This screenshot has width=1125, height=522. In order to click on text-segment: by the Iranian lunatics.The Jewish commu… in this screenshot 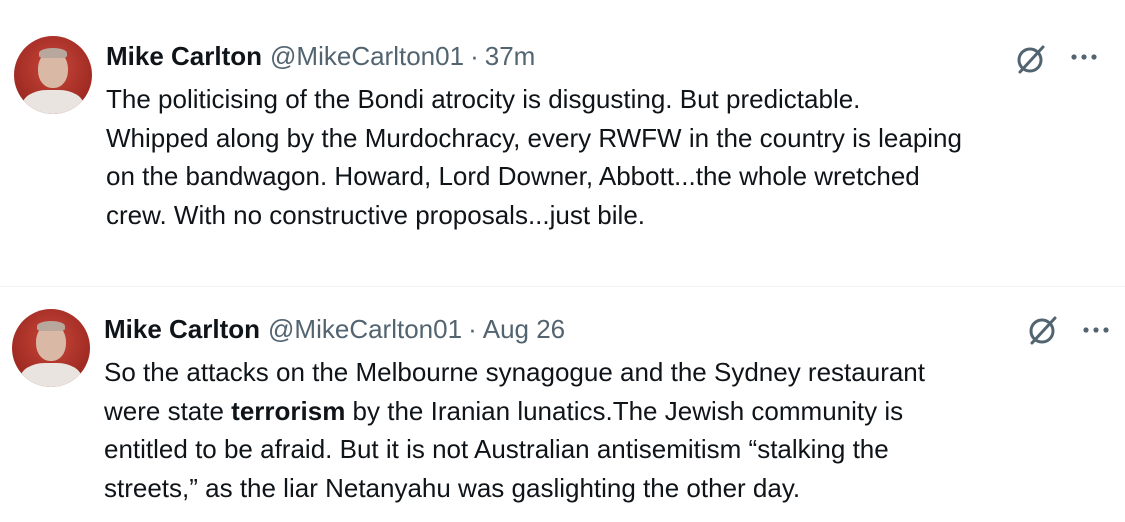, I will do `click(624, 410)`.